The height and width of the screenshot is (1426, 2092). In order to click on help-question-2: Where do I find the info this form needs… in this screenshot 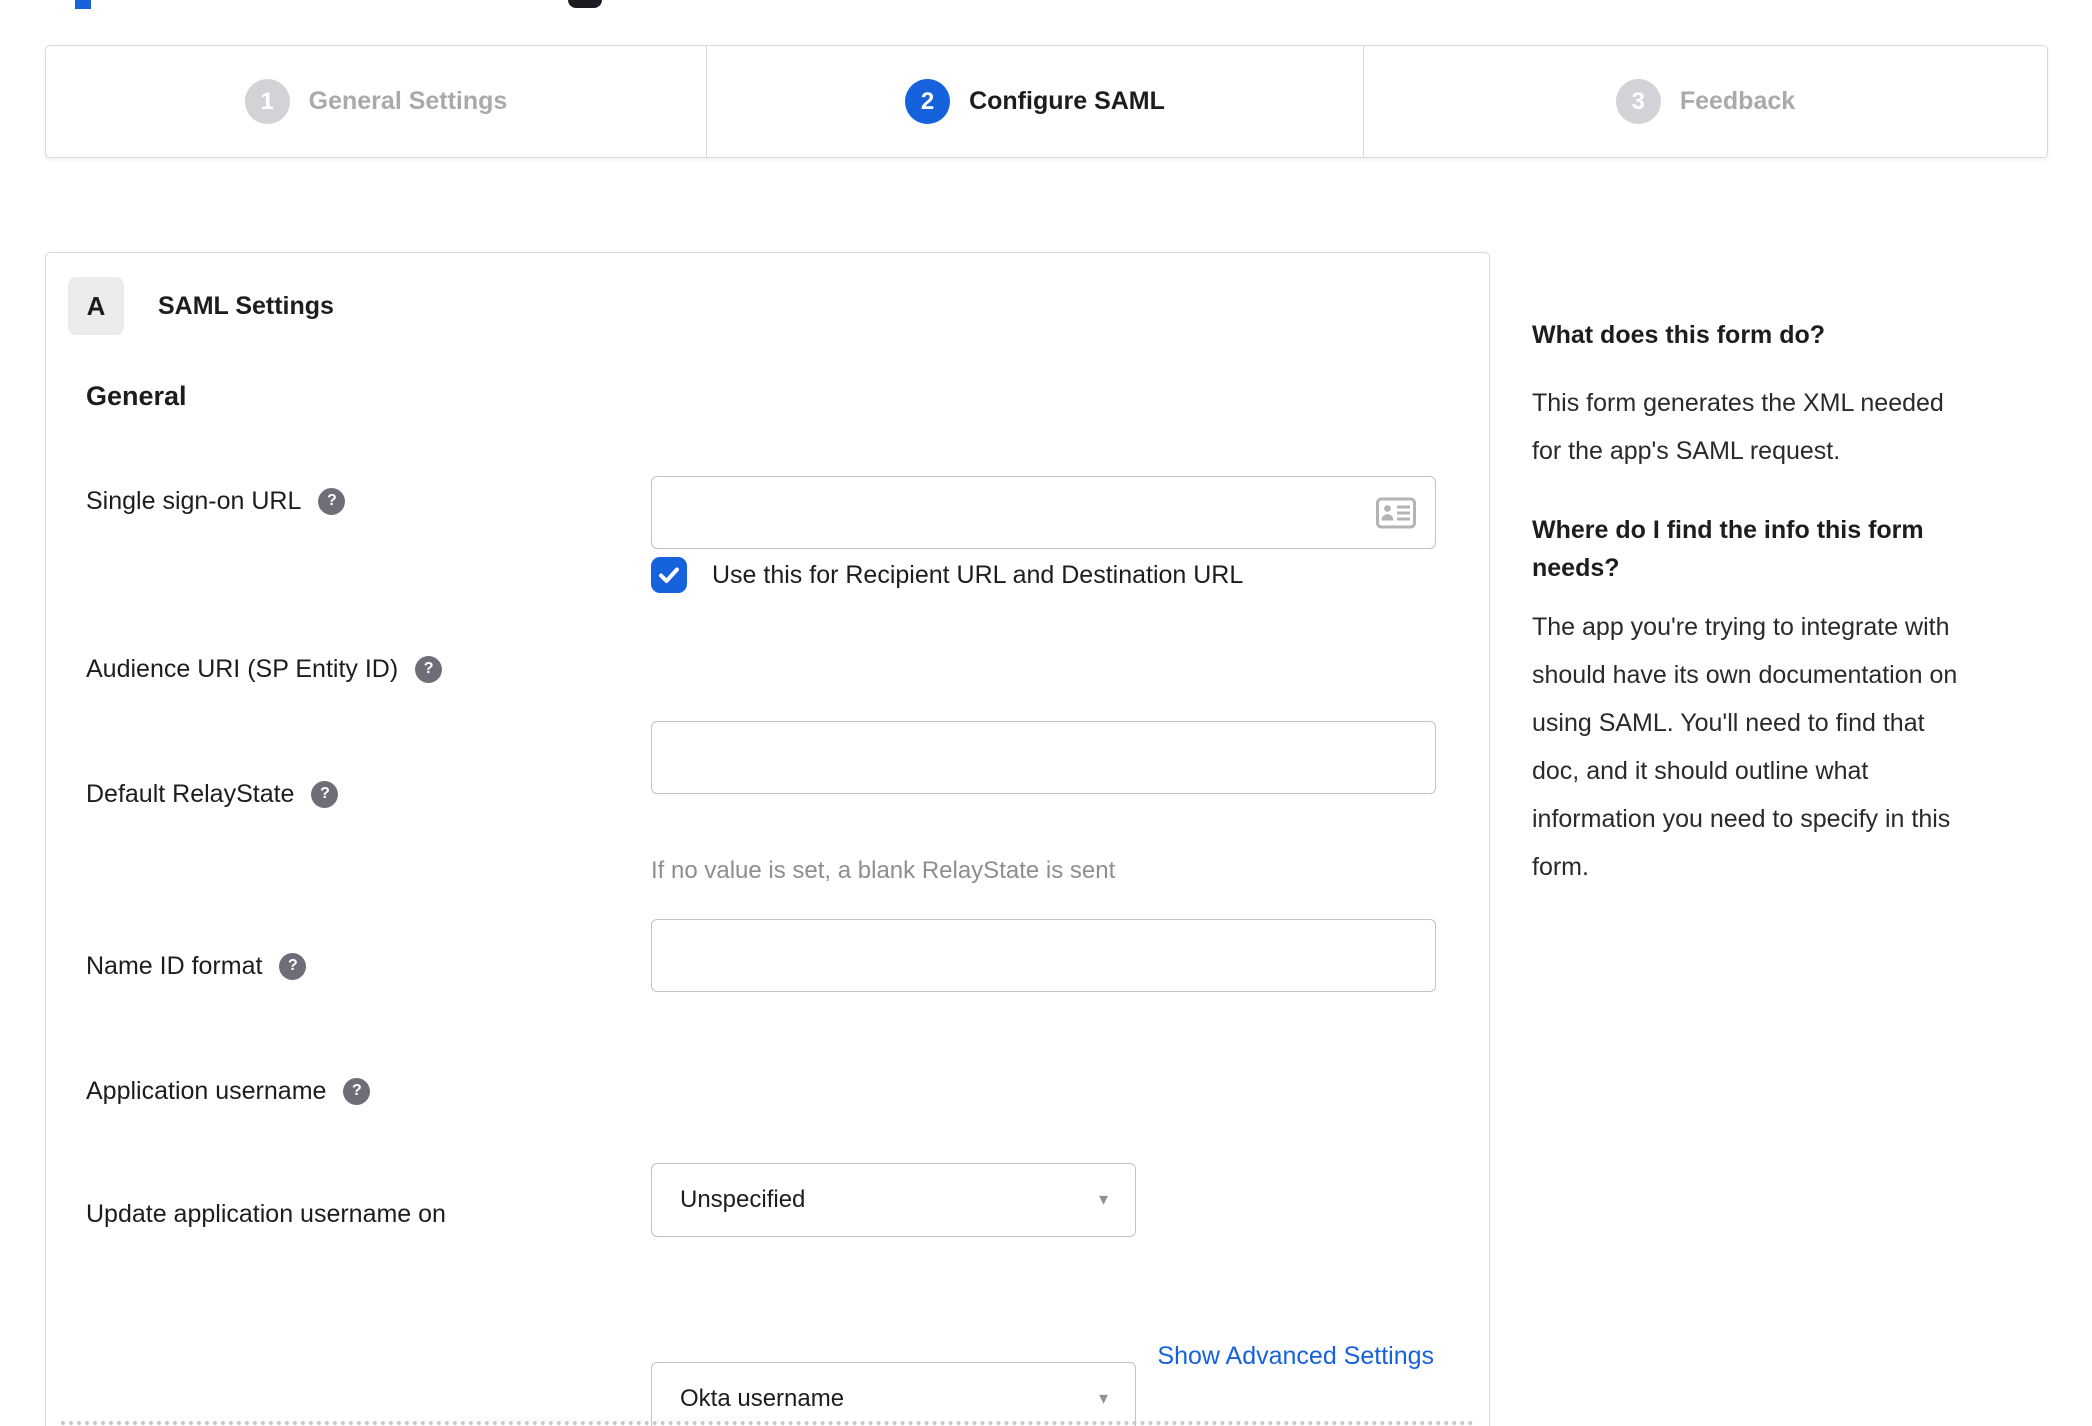, I will do `click(1728, 549)`.